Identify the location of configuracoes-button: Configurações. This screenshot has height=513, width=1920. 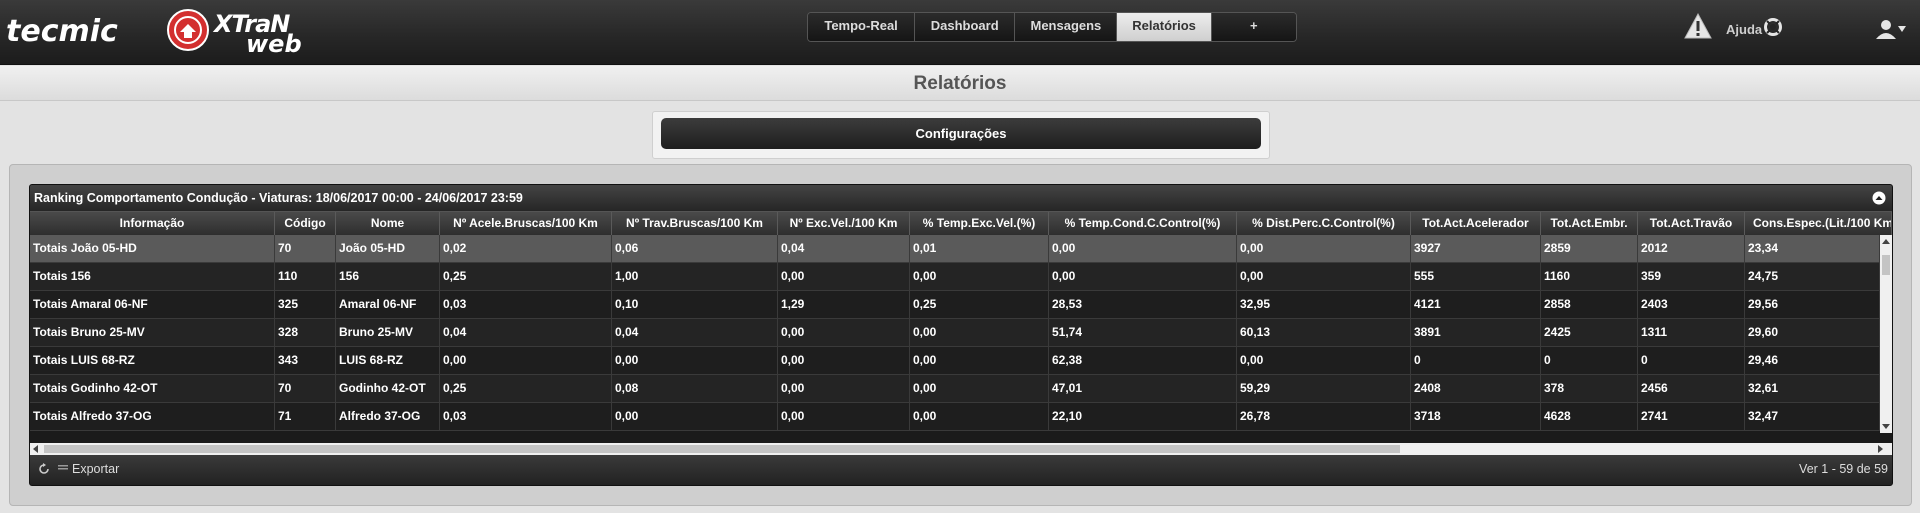
(961, 133).